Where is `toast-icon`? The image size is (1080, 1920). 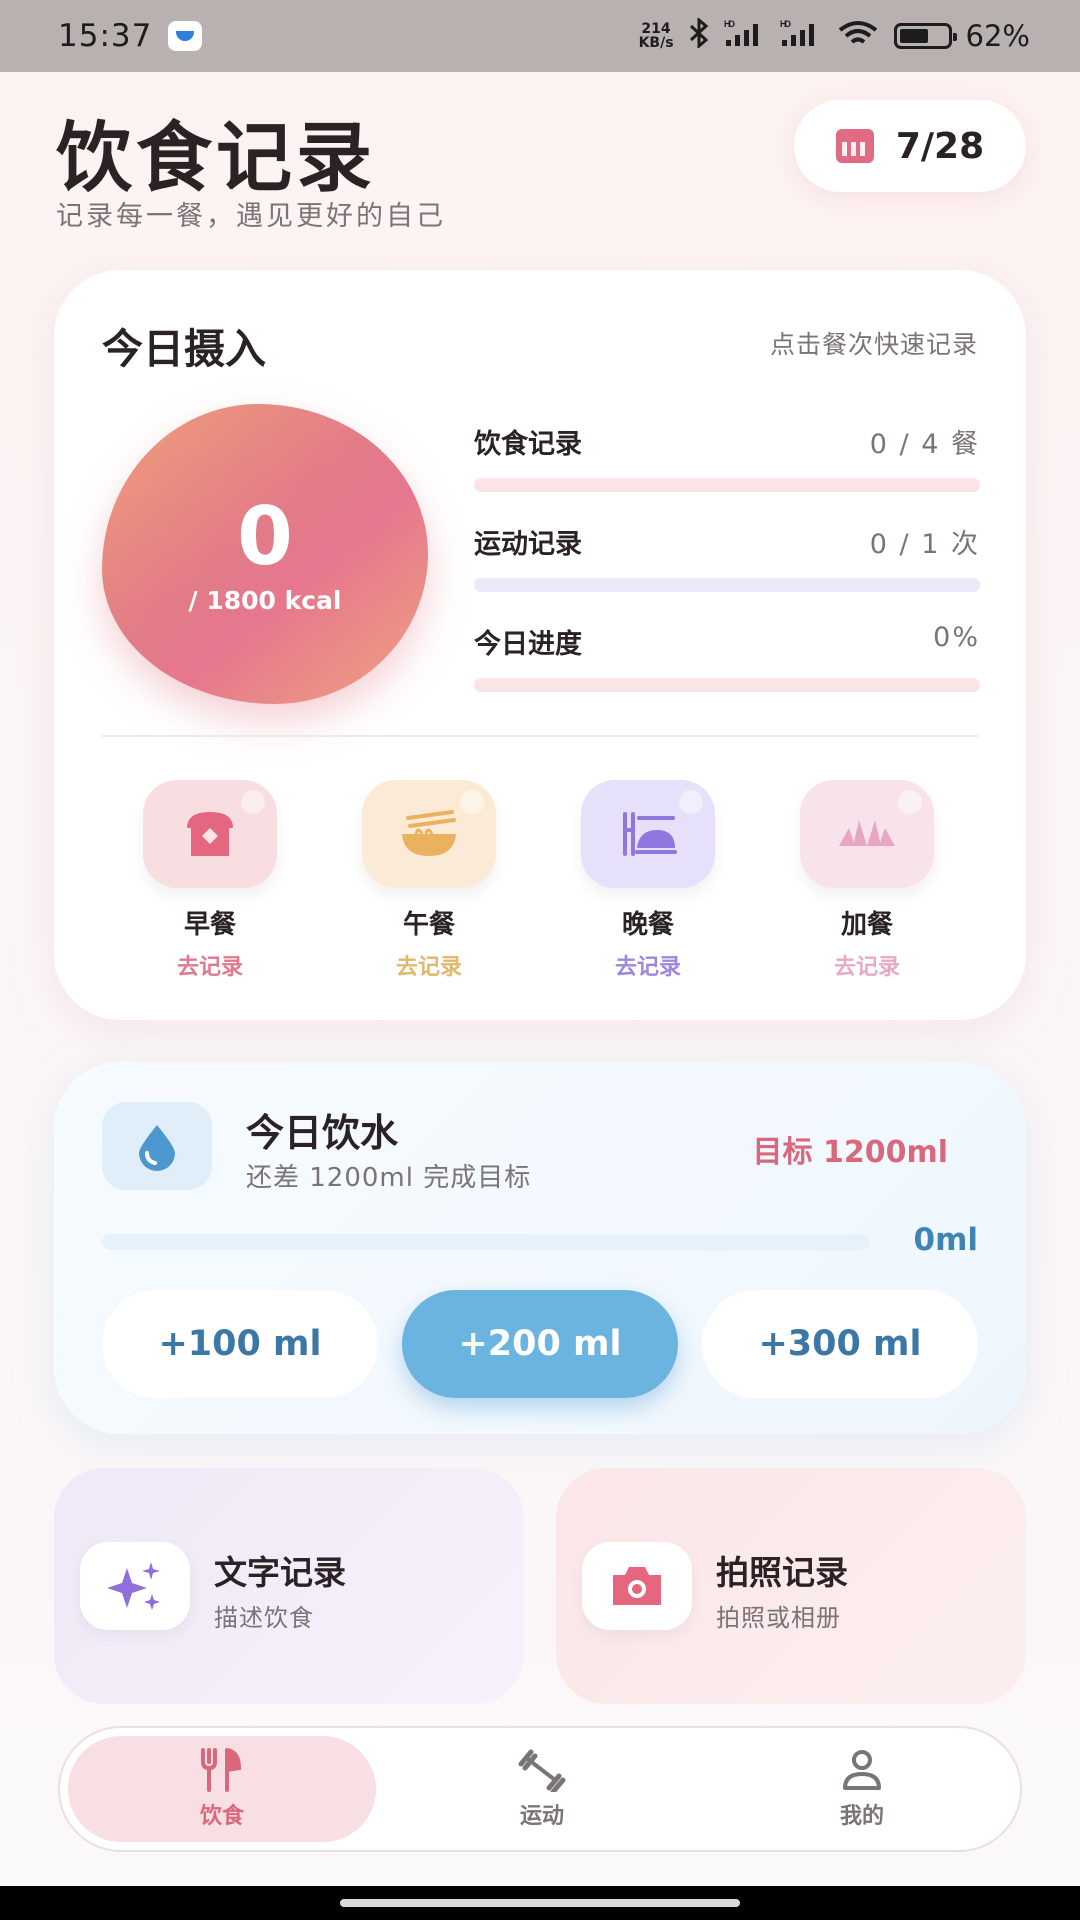
toast-icon is located at coordinates (210, 834).